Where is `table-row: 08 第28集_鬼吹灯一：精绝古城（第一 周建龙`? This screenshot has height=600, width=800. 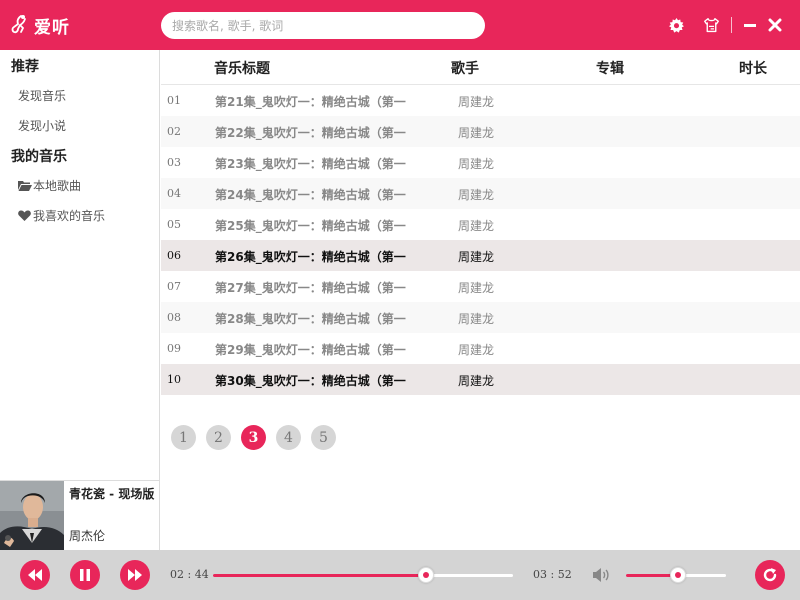
table-row: 08 第28集_鬼吹灯一：精绝古城（第一 周建龙 is located at coordinates (480, 317).